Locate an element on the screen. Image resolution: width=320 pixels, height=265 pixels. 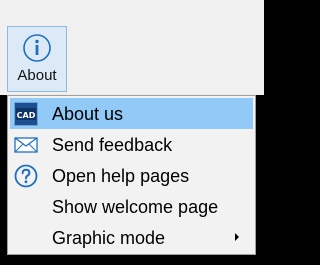
menu-item-send-feedback: Send feedback is located at coordinates (131, 144).